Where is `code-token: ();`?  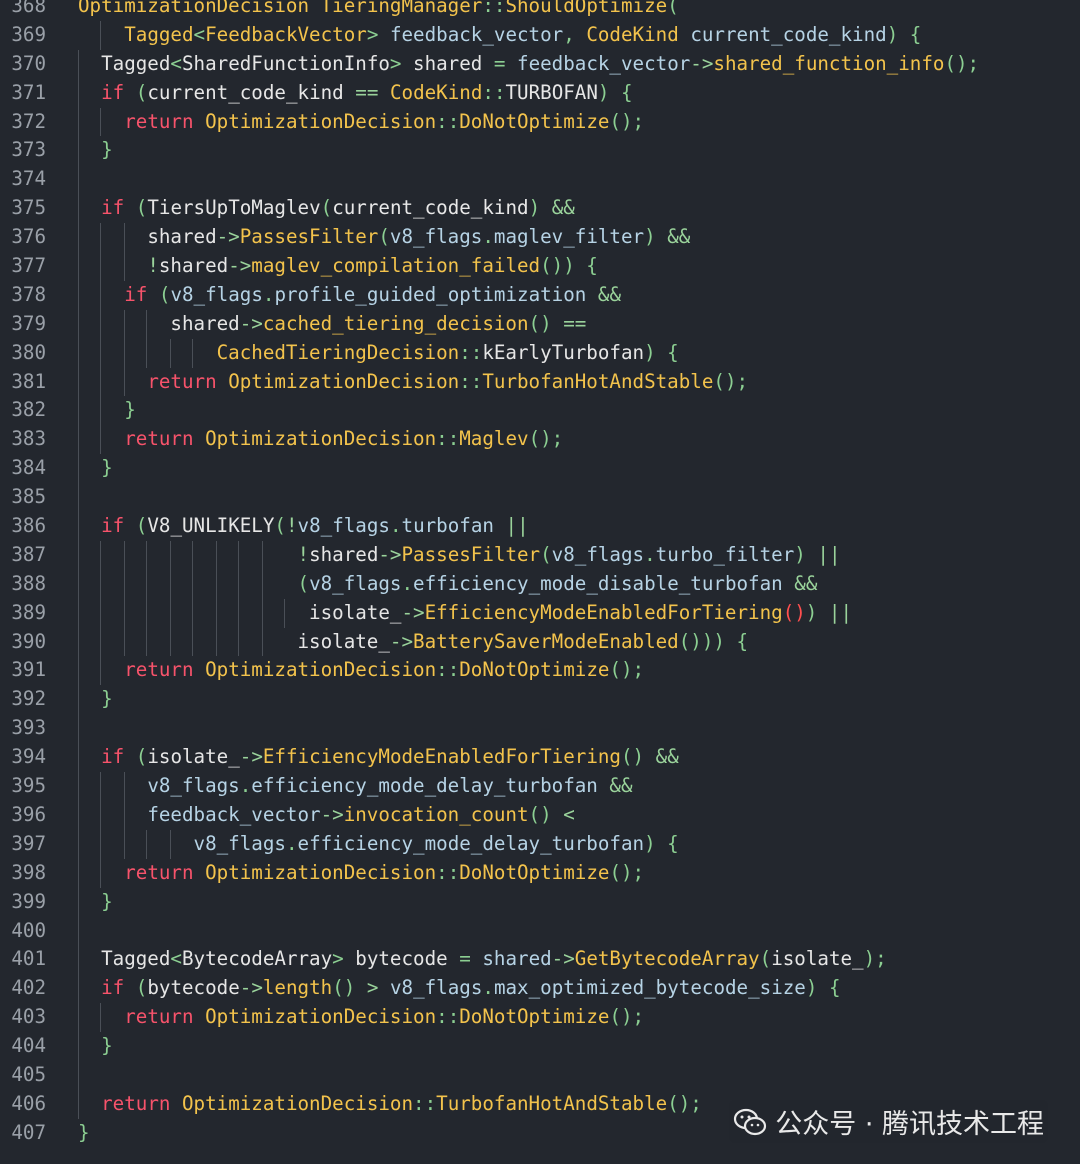
code-token: (); is located at coordinates (627, 872).